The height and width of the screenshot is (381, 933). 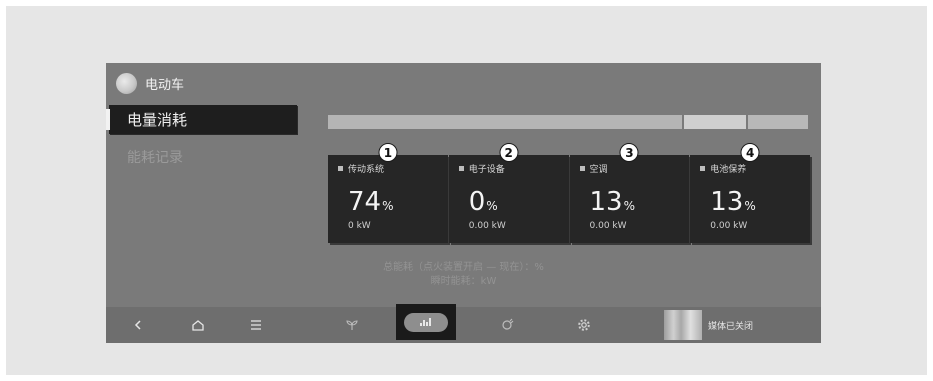 What do you see at coordinates (463, 267) in the screenshot?
I see `total-consumption: 总能耗（点火装置开启 — 现在）：%` at bounding box center [463, 267].